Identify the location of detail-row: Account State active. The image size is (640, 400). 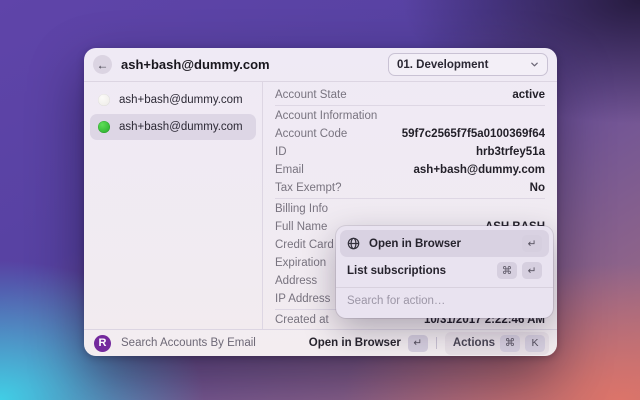
(410, 95).